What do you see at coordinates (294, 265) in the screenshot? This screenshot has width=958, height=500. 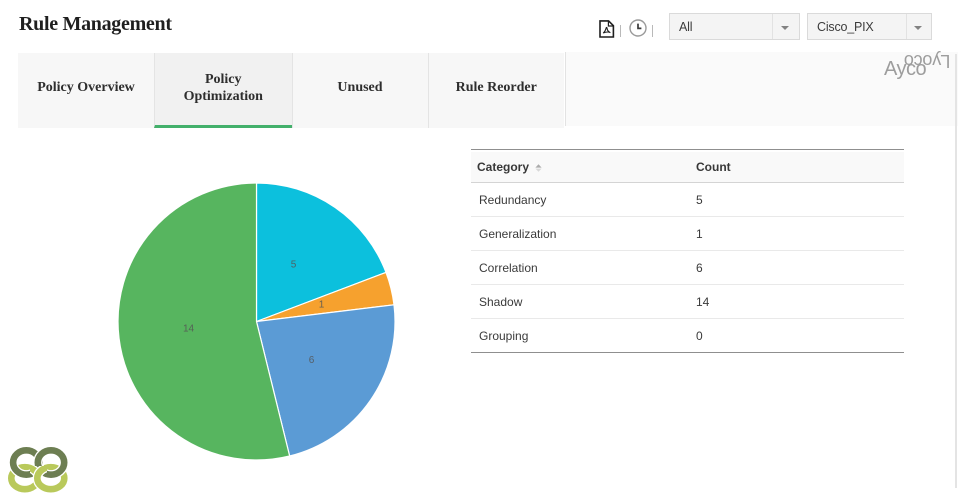 I see `svg-text: 5` at bounding box center [294, 265].